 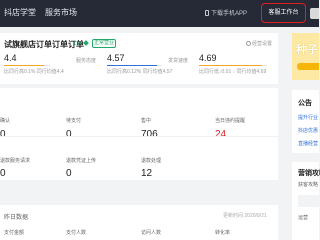 What do you see at coordinates (159, 13) in the screenshot?
I see `top-navigation-bar: 抖店学堂 服务市场 下载手机APP 客服工作台` at bounding box center [159, 13].